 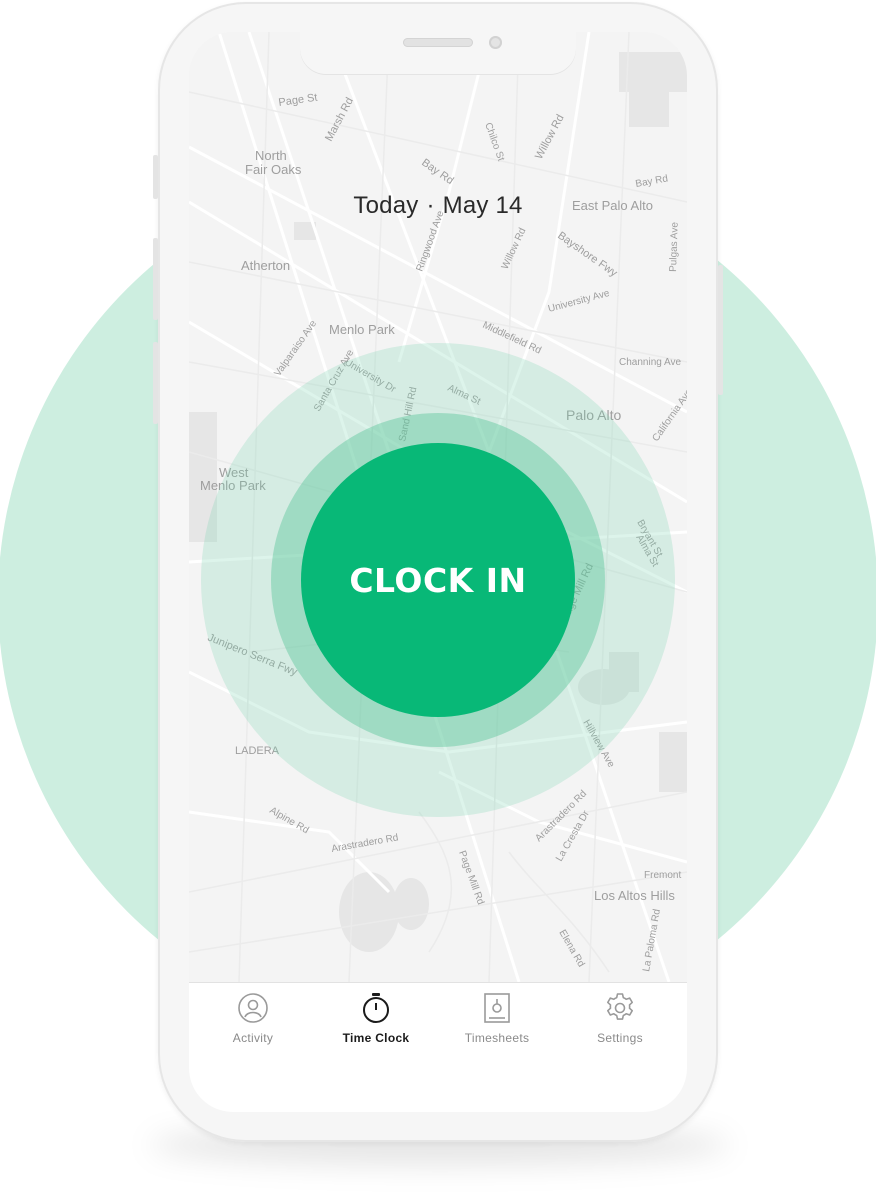 What do you see at coordinates (362, 329) in the screenshot?
I see `map-label: Menlo Park` at bounding box center [362, 329].